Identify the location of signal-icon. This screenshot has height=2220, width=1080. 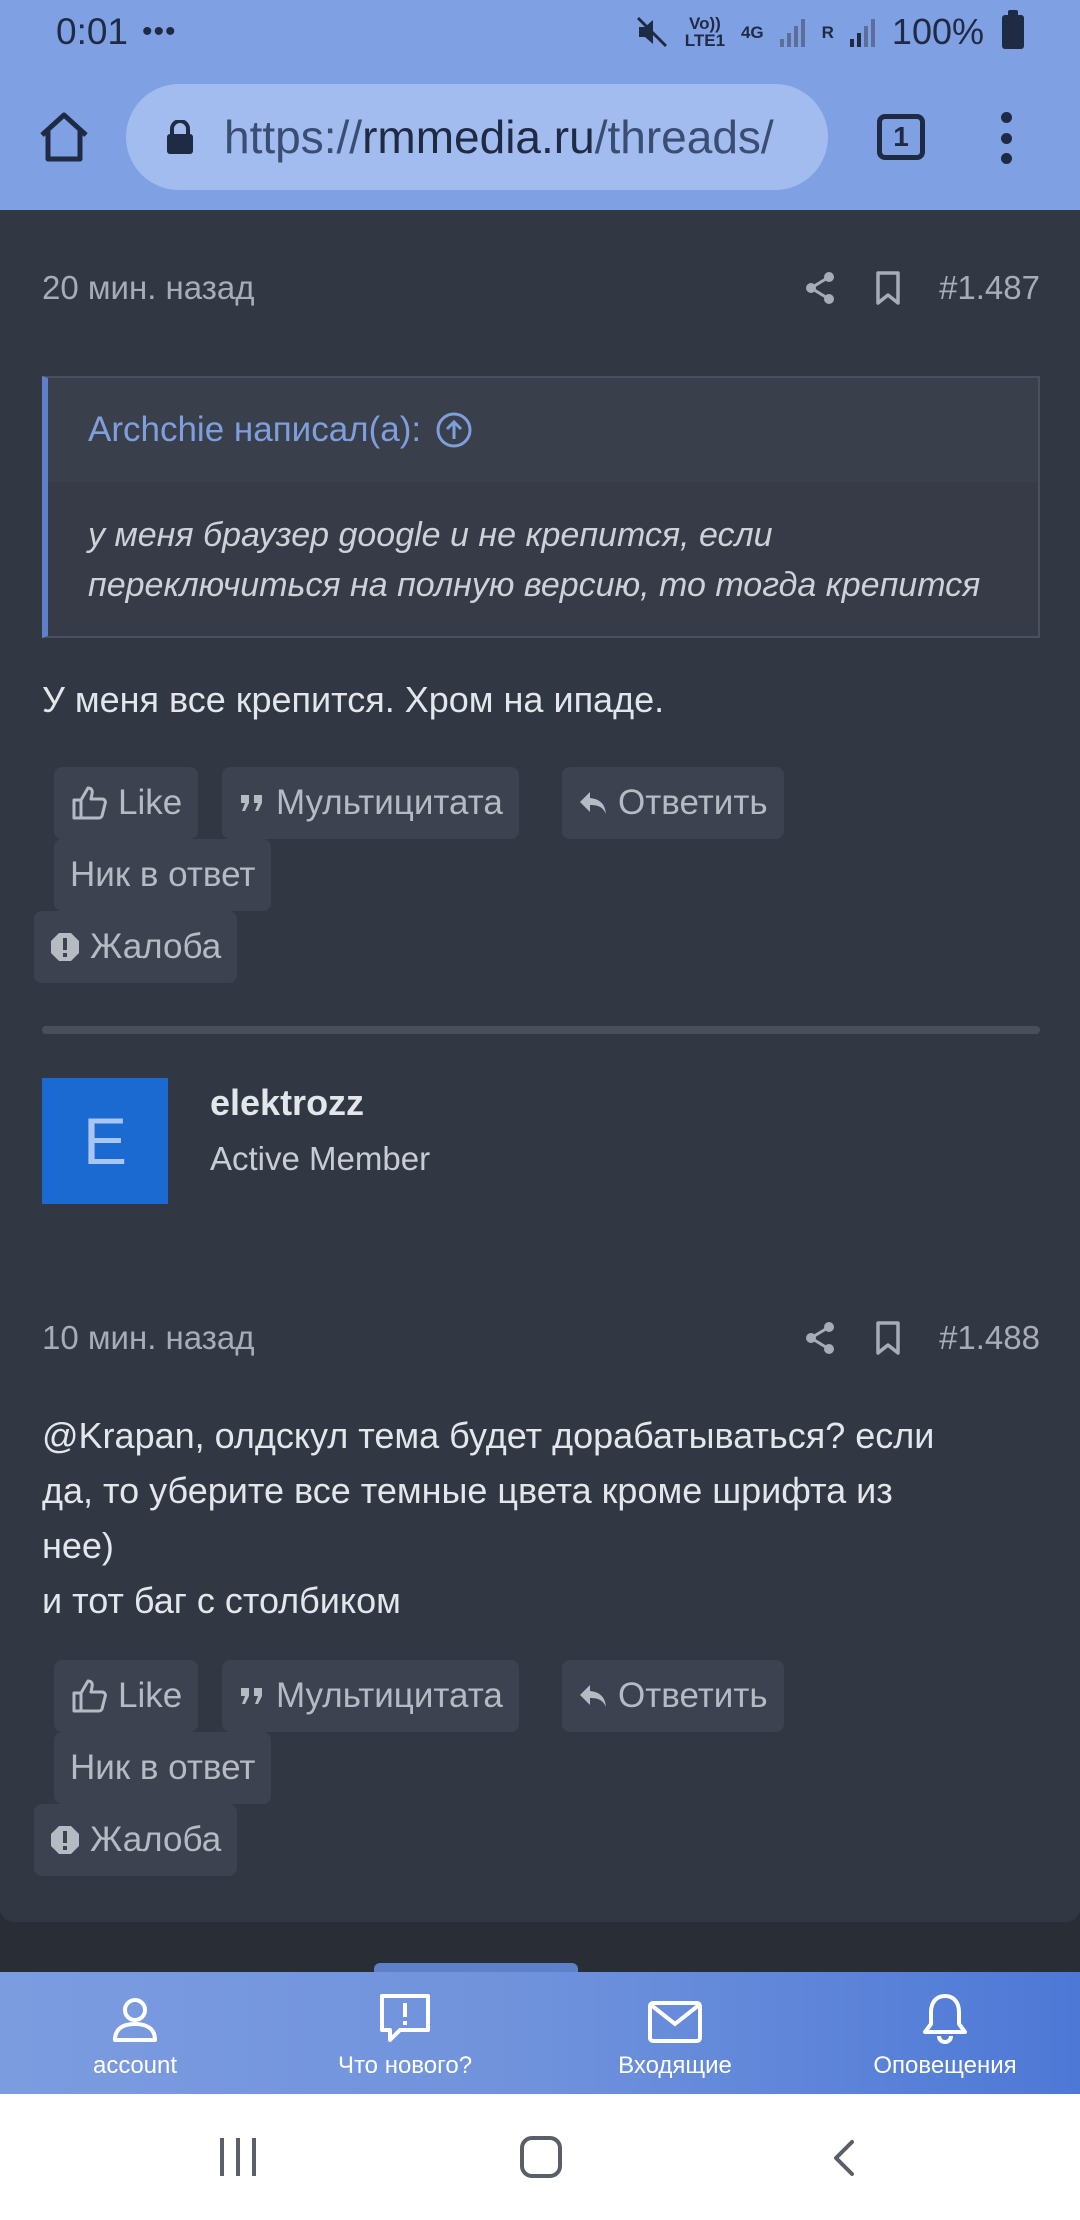
(792, 33).